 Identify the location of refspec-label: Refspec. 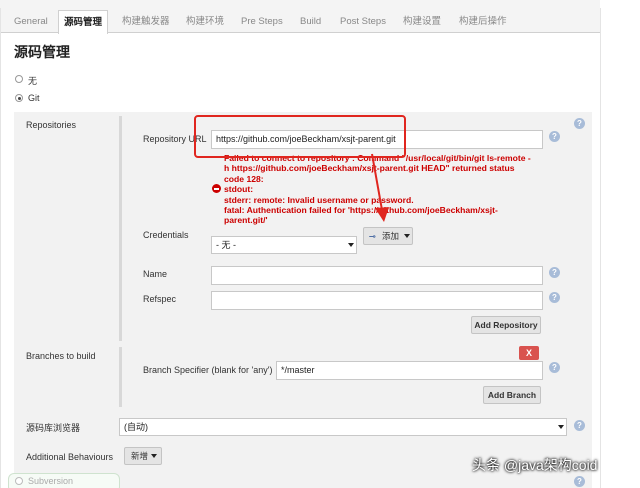
(160, 299).